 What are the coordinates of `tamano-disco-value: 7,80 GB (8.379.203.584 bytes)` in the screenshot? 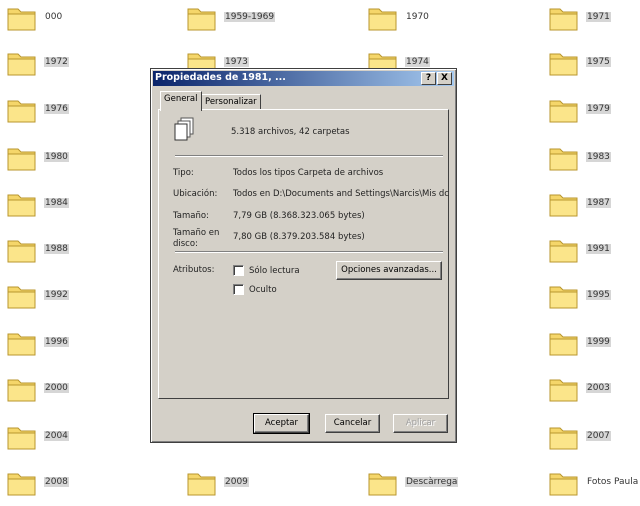 It's located at (299, 237).